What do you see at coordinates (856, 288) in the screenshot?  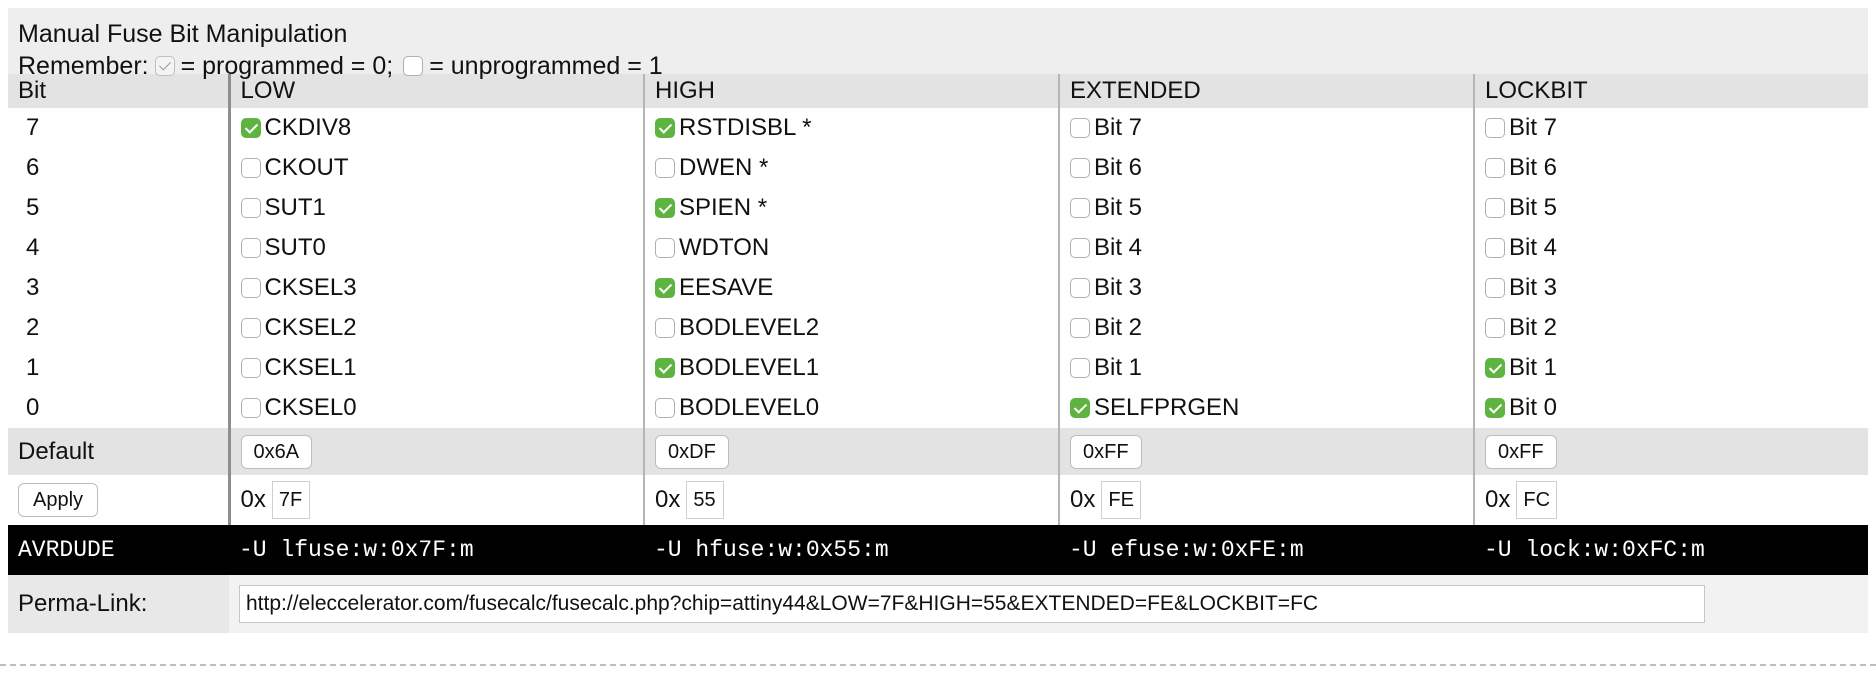 I see `fuse-toggle-high: EESAVE` at bounding box center [856, 288].